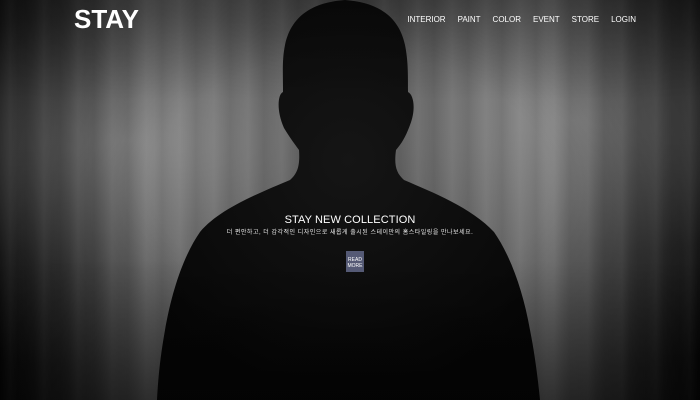 Image resolution: width=700 pixels, height=400 pixels. What do you see at coordinates (350, 220) in the screenshot?
I see `hero-title: STAY NEW COLLECTION` at bounding box center [350, 220].